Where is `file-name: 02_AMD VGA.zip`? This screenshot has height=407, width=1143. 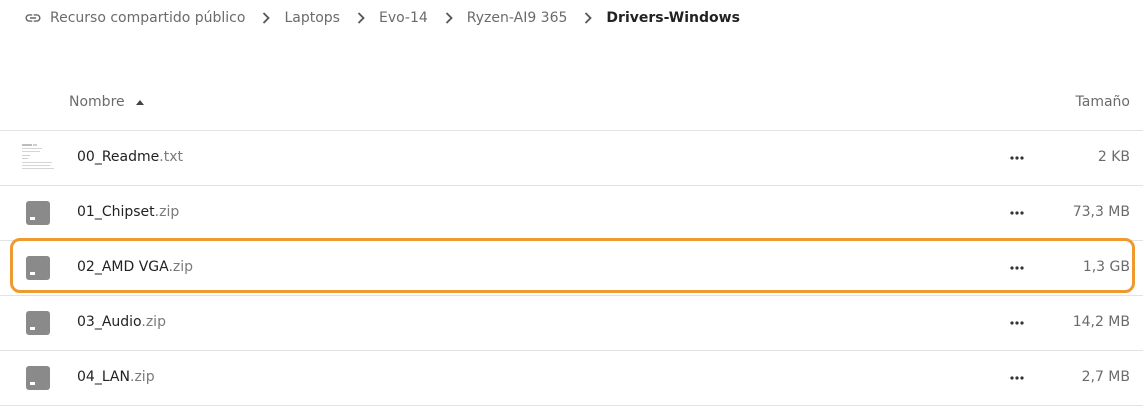 file-name: 02_AMD VGA.zip is located at coordinates (135, 267).